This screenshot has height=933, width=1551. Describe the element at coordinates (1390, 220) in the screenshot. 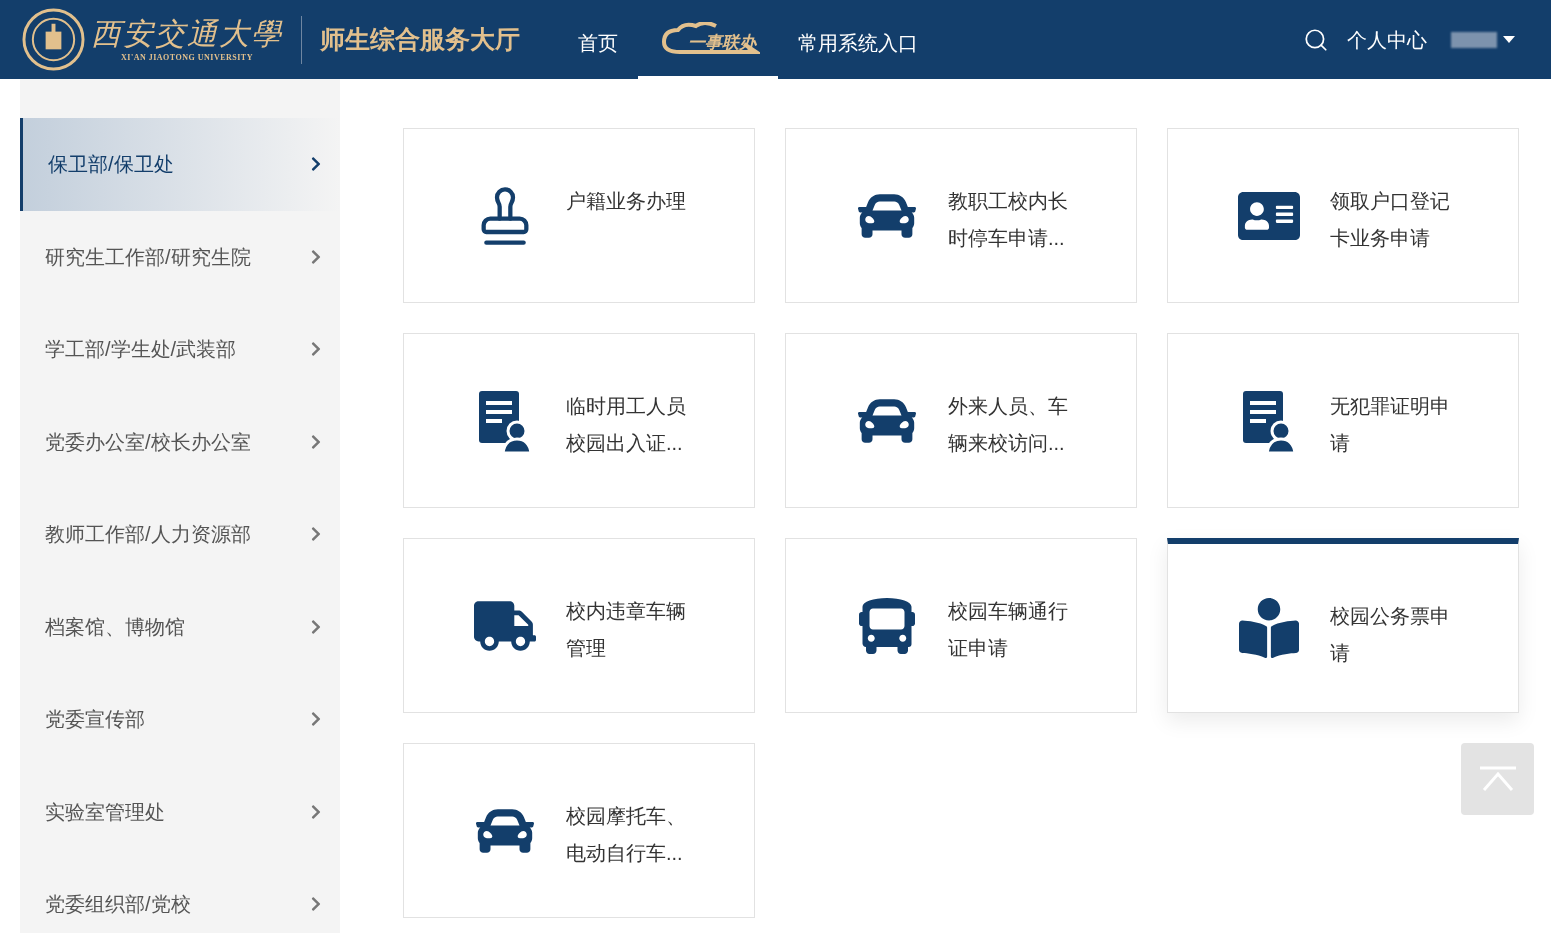

I see `service-title: 领取户口登记 卡业务申请` at that location.